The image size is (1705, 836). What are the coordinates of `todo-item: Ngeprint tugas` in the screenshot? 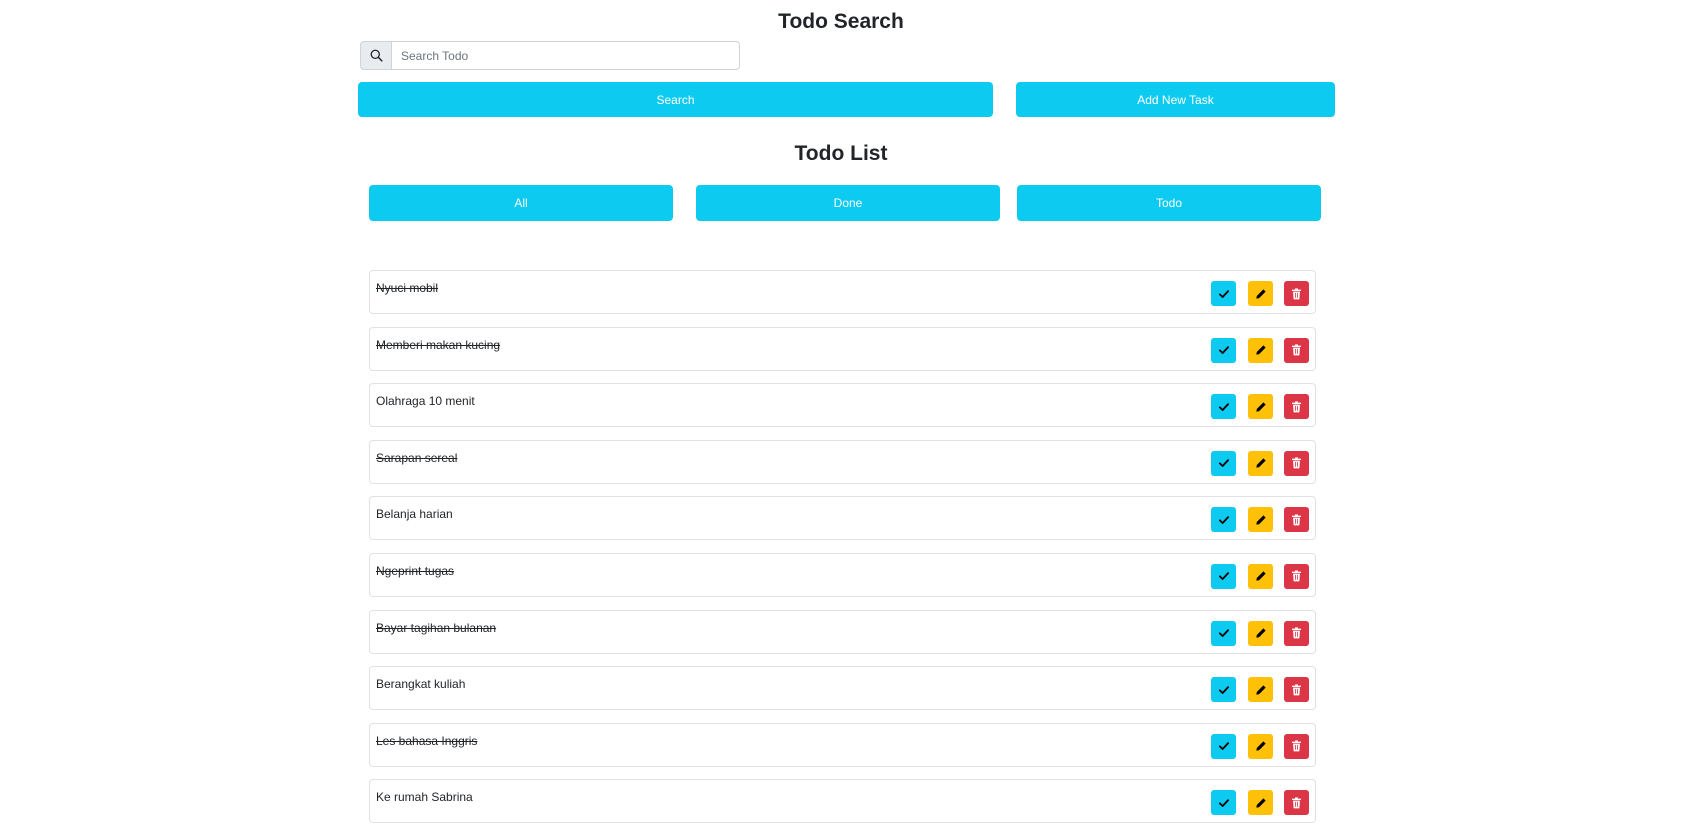 It's located at (842, 574).